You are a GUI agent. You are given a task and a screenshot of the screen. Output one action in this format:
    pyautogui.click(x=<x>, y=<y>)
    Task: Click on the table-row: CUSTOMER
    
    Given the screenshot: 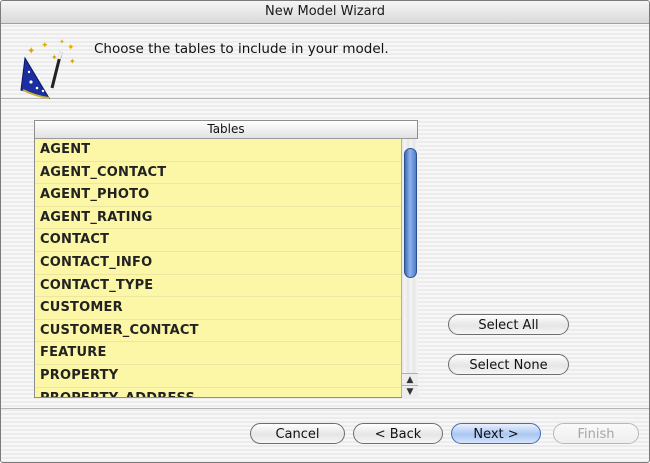 What is the action you would take?
    pyautogui.click(x=218, y=308)
    